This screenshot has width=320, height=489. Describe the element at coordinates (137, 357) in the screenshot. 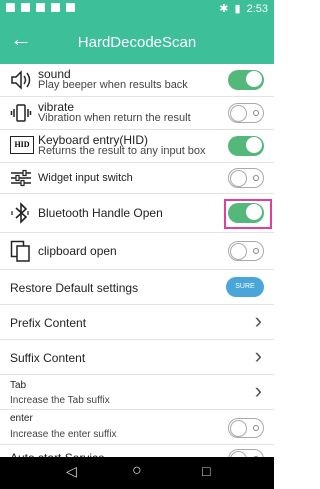

I see `setting-suffix-content: Suffix Content ›` at that location.